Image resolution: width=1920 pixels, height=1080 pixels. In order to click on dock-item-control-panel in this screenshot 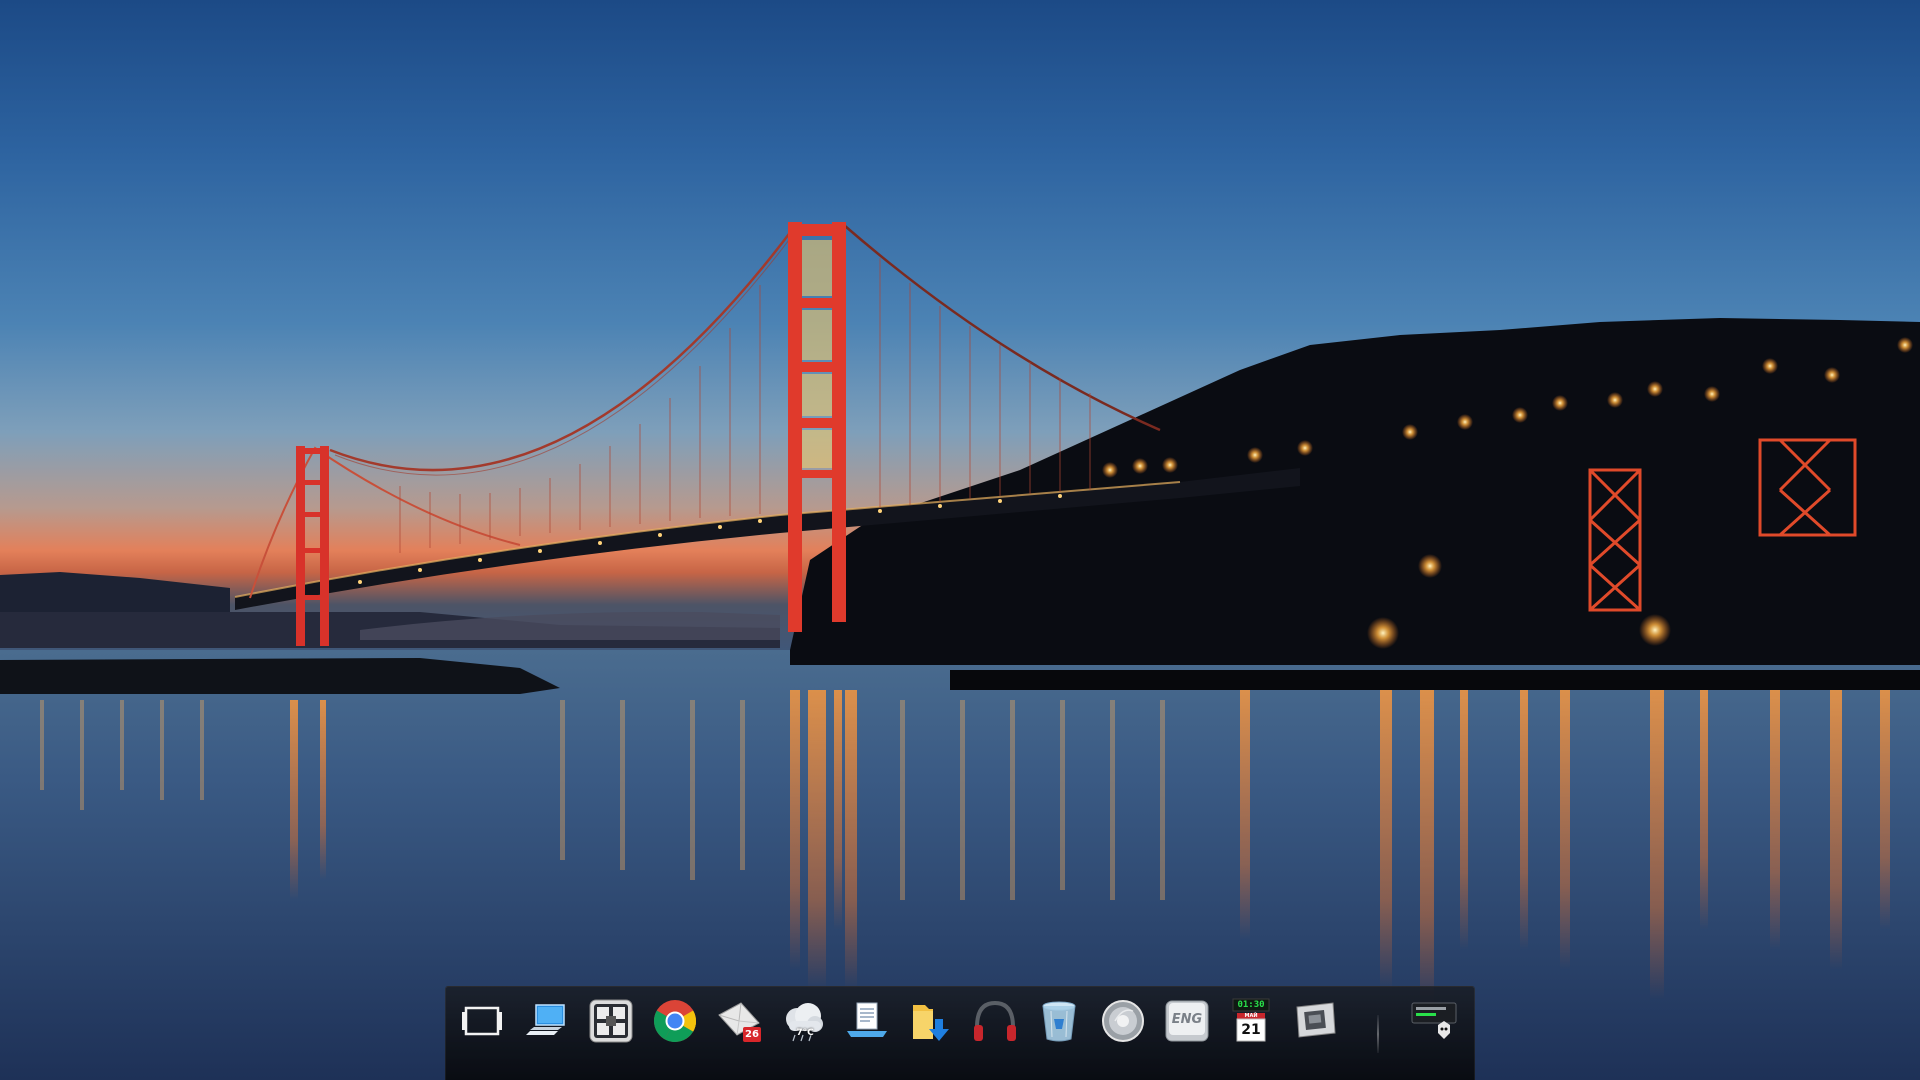, I will do `click(611, 1038)`.